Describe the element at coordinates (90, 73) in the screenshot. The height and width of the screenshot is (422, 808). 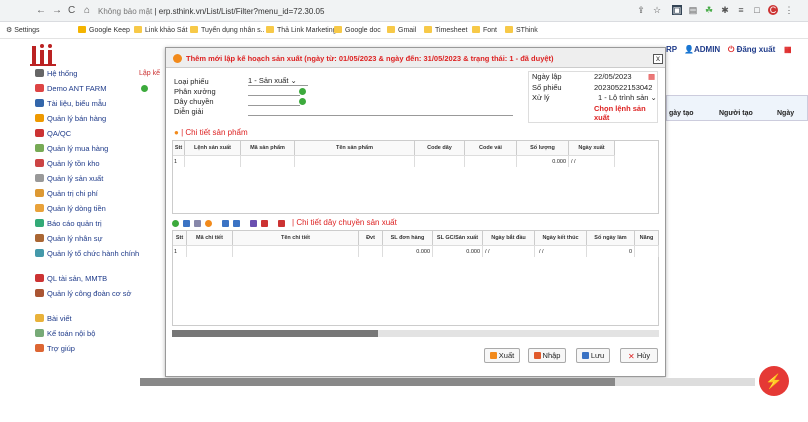
I see `sidebar-item: Hệ thống` at that location.